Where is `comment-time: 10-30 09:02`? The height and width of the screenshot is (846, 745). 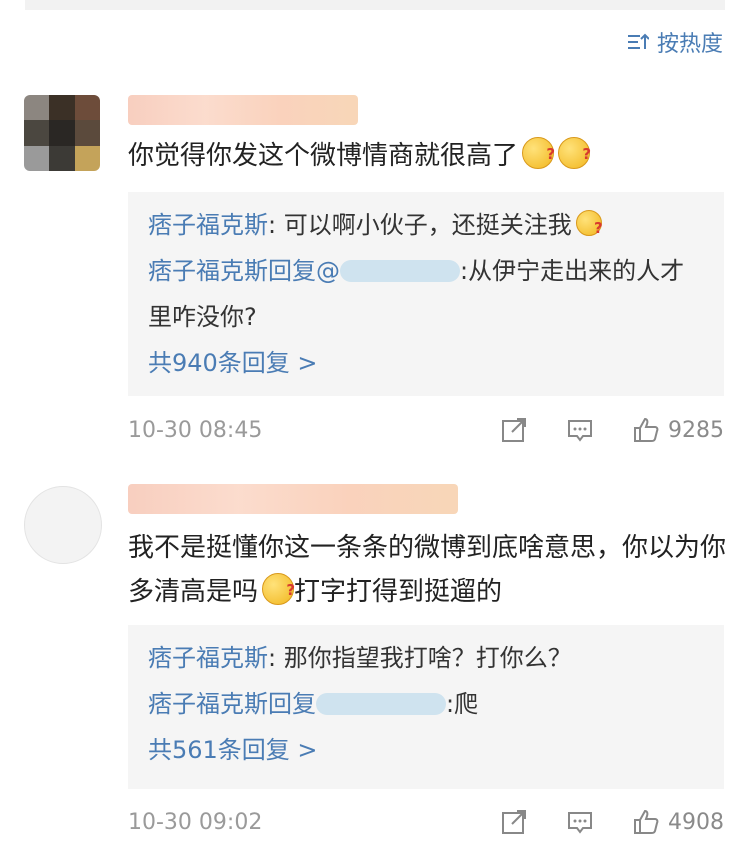
comment-time: 10-30 09:02 is located at coordinates (195, 822).